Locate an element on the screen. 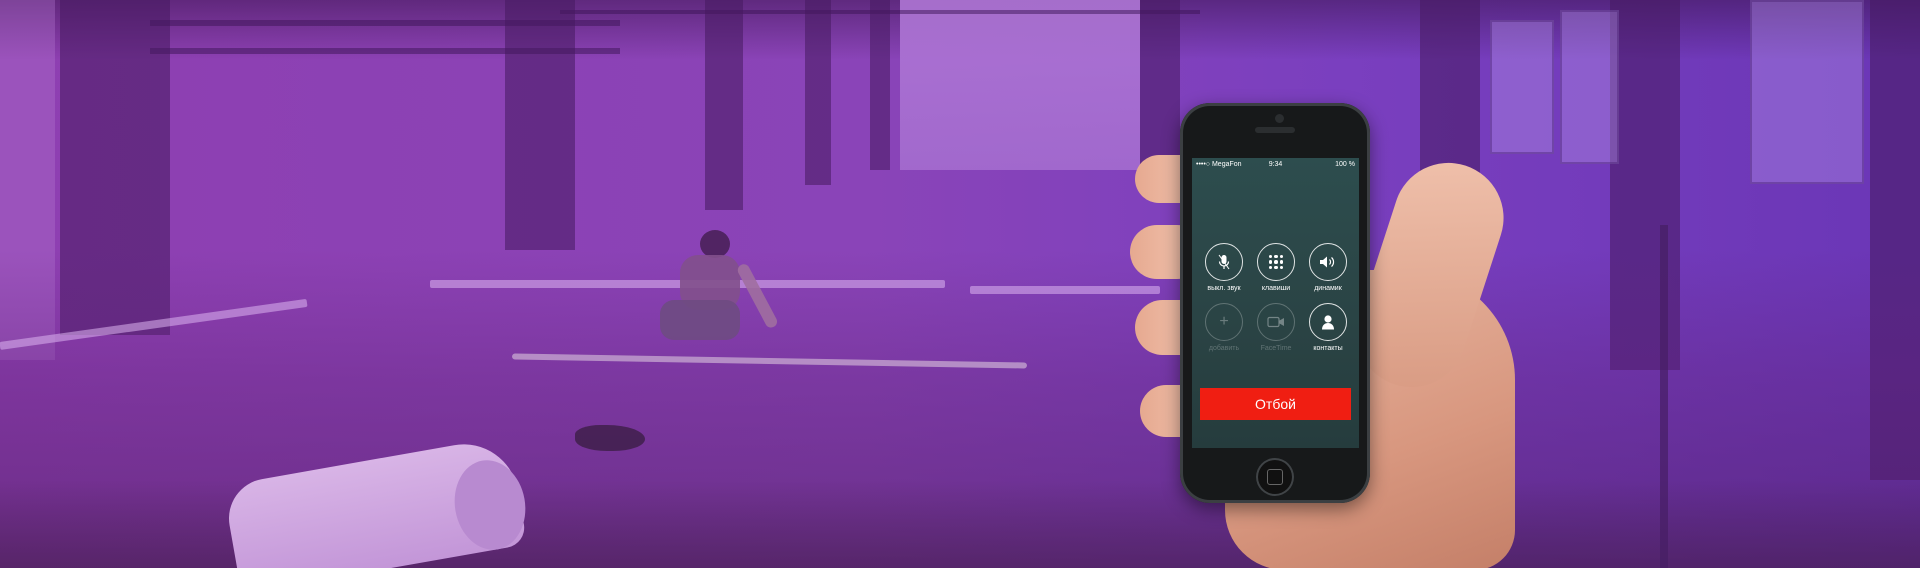 The image size is (1920, 572). home-button is located at coordinates (1275, 477).